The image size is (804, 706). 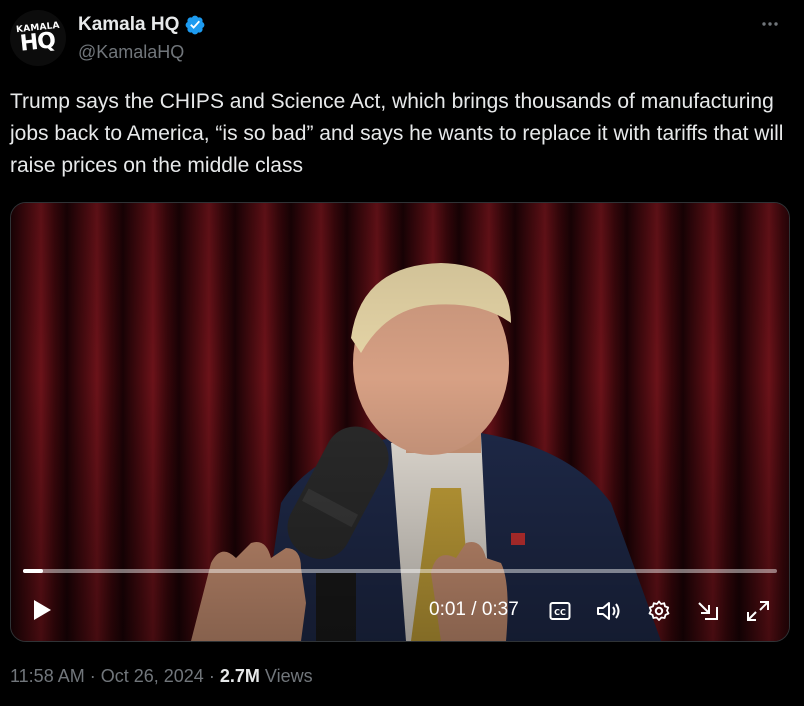 What do you see at coordinates (609, 611) in the screenshot?
I see `volume-icon` at bounding box center [609, 611].